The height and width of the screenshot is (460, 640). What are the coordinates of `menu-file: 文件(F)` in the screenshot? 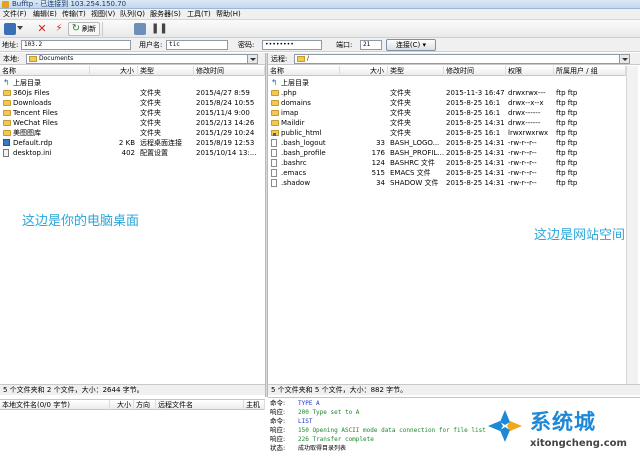 It's located at (15, 14).